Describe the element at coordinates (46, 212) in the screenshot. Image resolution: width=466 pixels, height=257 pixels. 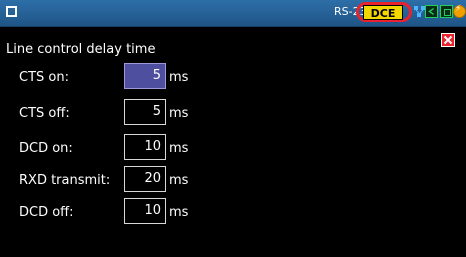
I see `dcd-off-label: DCD off:` at that location.